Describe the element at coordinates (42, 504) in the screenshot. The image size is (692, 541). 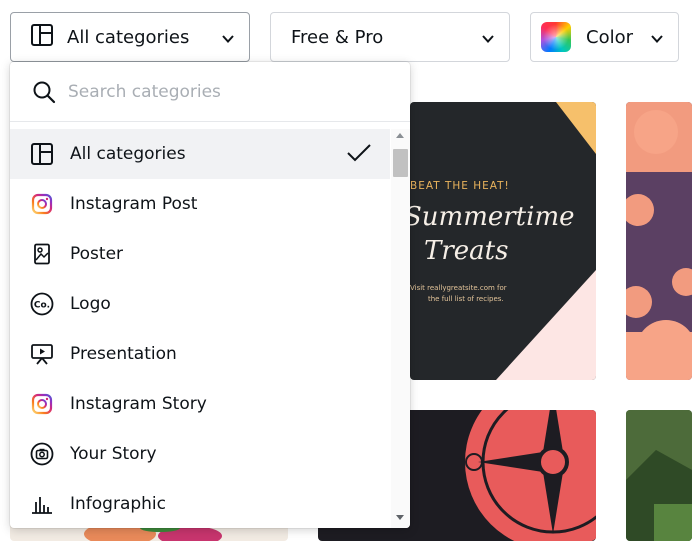
I see `infographic-icon` at that location.